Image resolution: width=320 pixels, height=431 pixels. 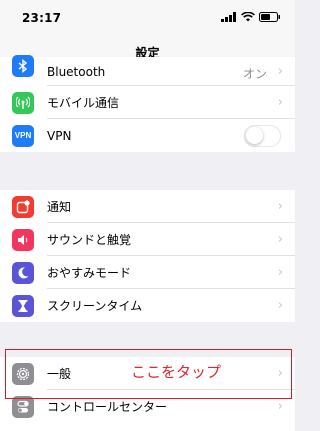 What do you see at coordinates (248, 17) in the screenshot?
I see `wifi-icon` at bounding box center [248, 17].